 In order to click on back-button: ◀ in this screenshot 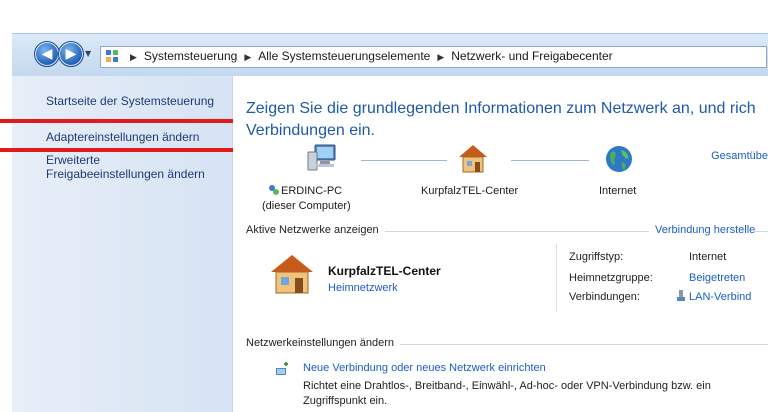, I will do `click(47, 54)`.